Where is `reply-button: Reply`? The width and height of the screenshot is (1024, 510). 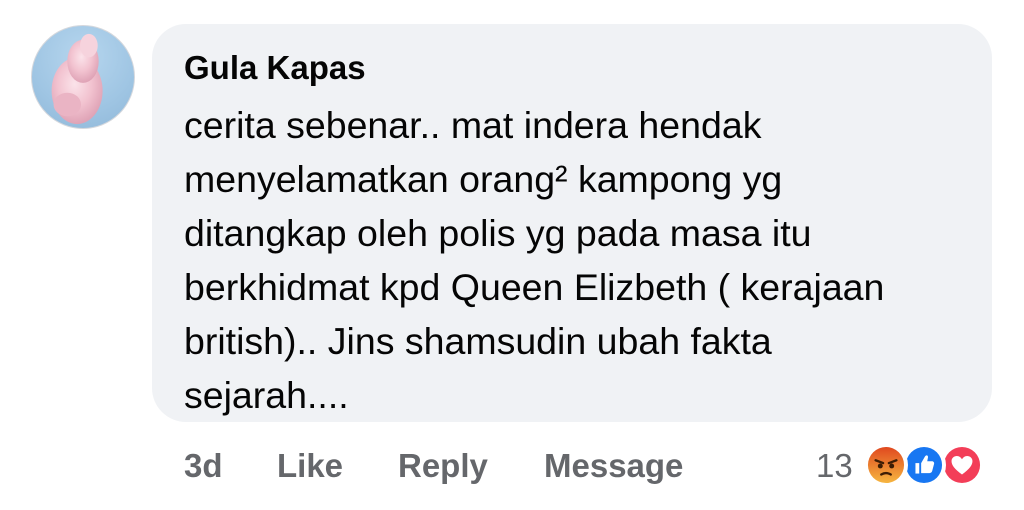
reply-button: Reply is located at coordinates (443, 466).